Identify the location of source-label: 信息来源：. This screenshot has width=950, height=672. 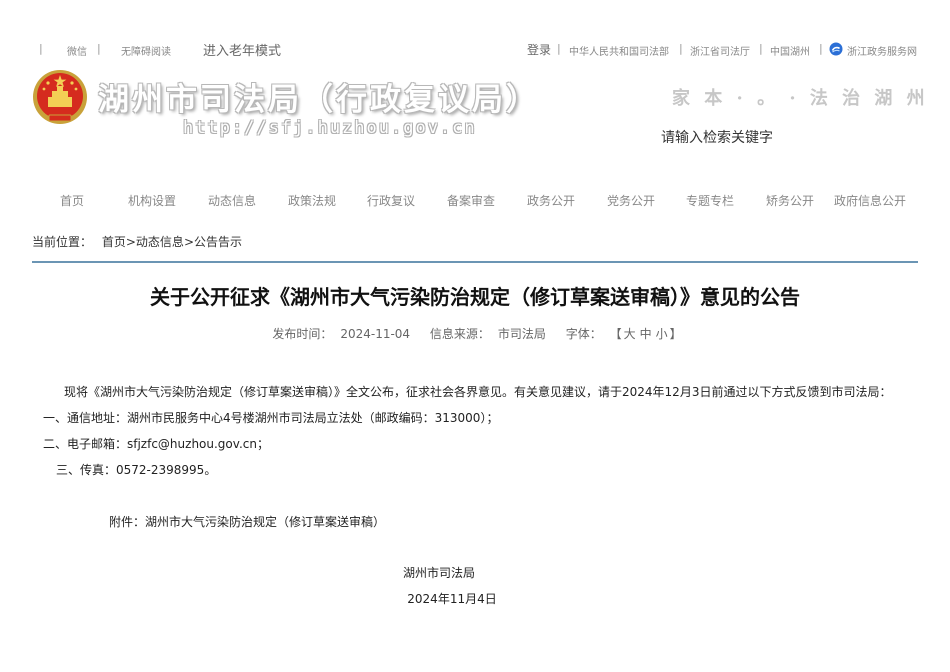
(459, 334).